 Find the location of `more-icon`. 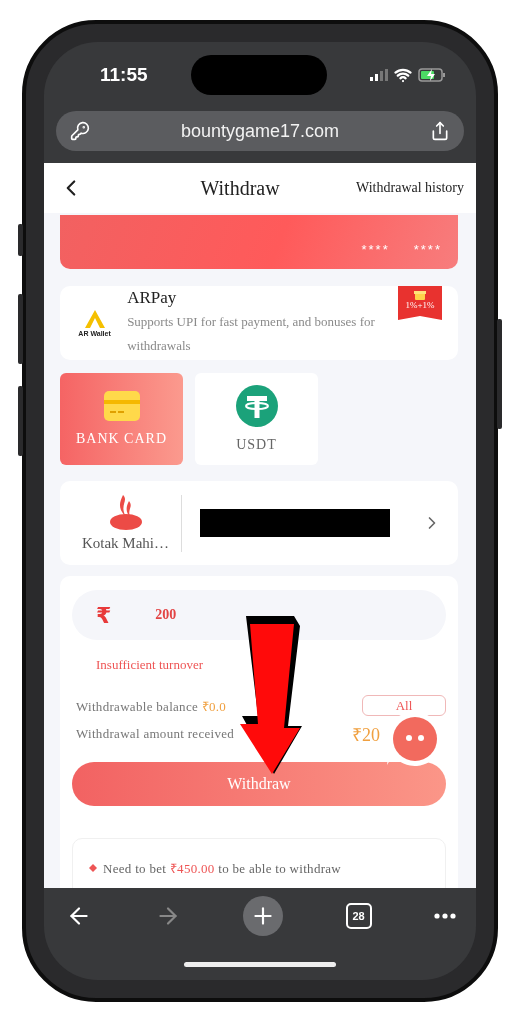

more-icon is located at coordinates (445, 916).